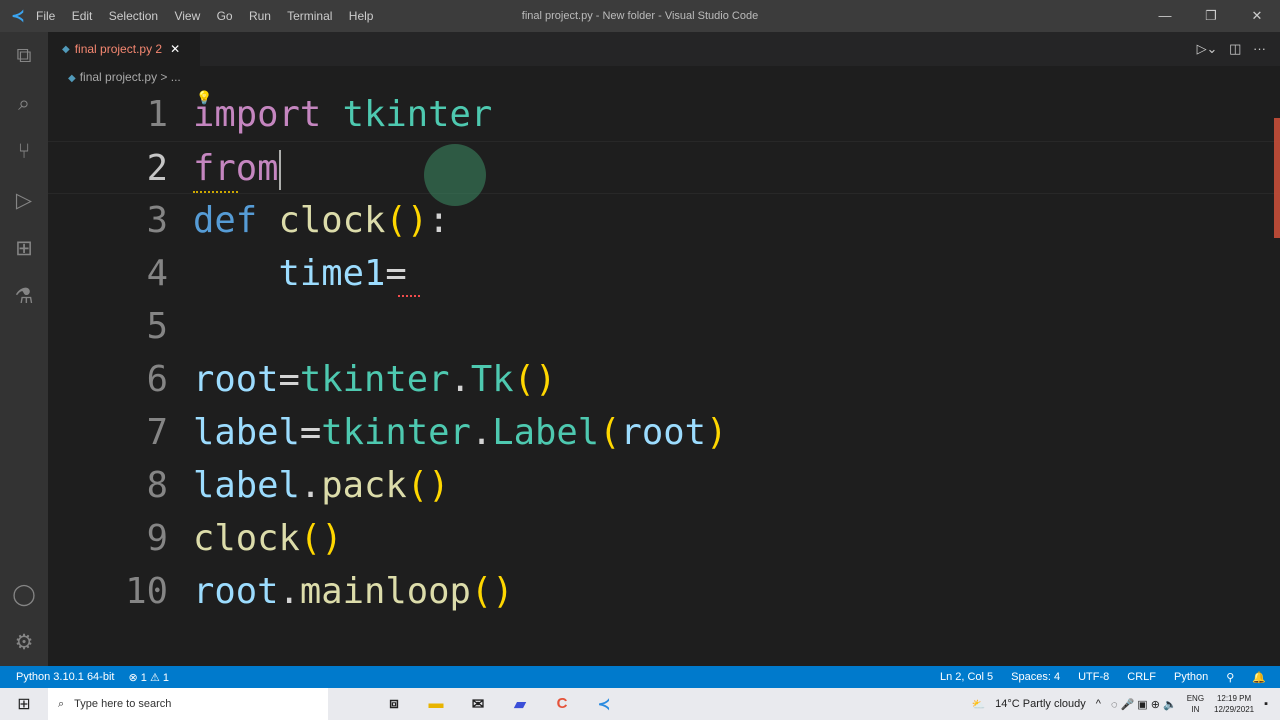  What do you see at coordinates (1144, 704) in the screenshot?
I see `tray-icons: ◌ 🎤 ▣ ⊕ 🔈` at bounding box center [1144, 704].